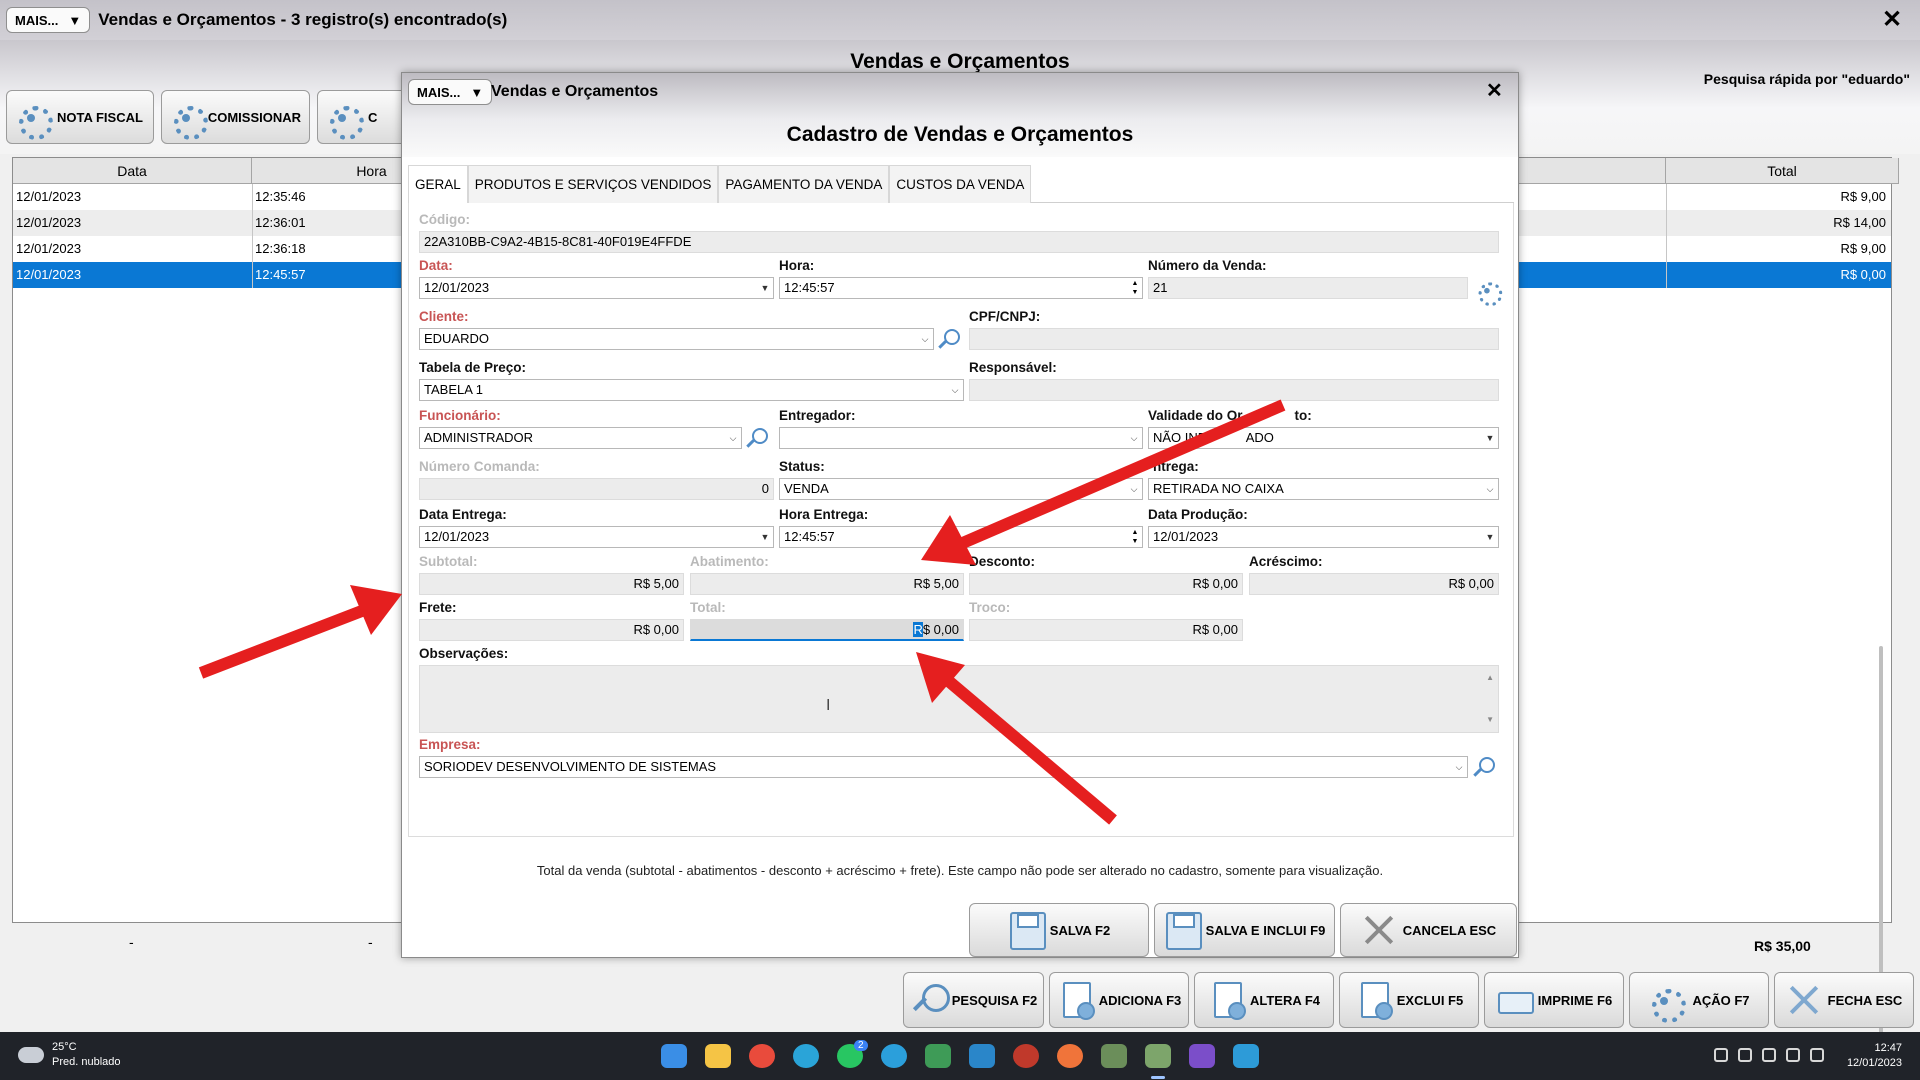  Describe the element at coordinates (982, 1056) in the screenshot. I see `mail-icon` at that location.